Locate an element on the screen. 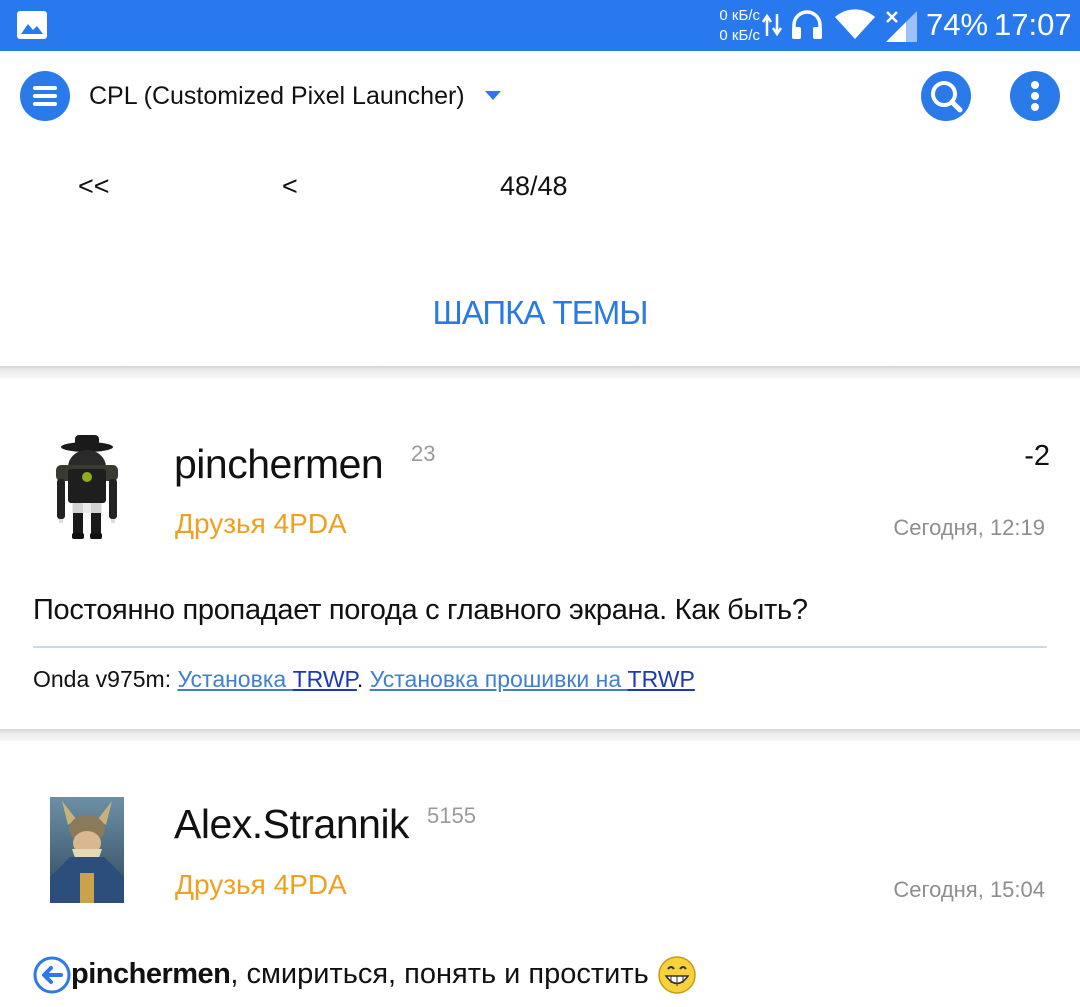 The image size is (1080, 1007). signal-icon is located at coordinates (901, 26).